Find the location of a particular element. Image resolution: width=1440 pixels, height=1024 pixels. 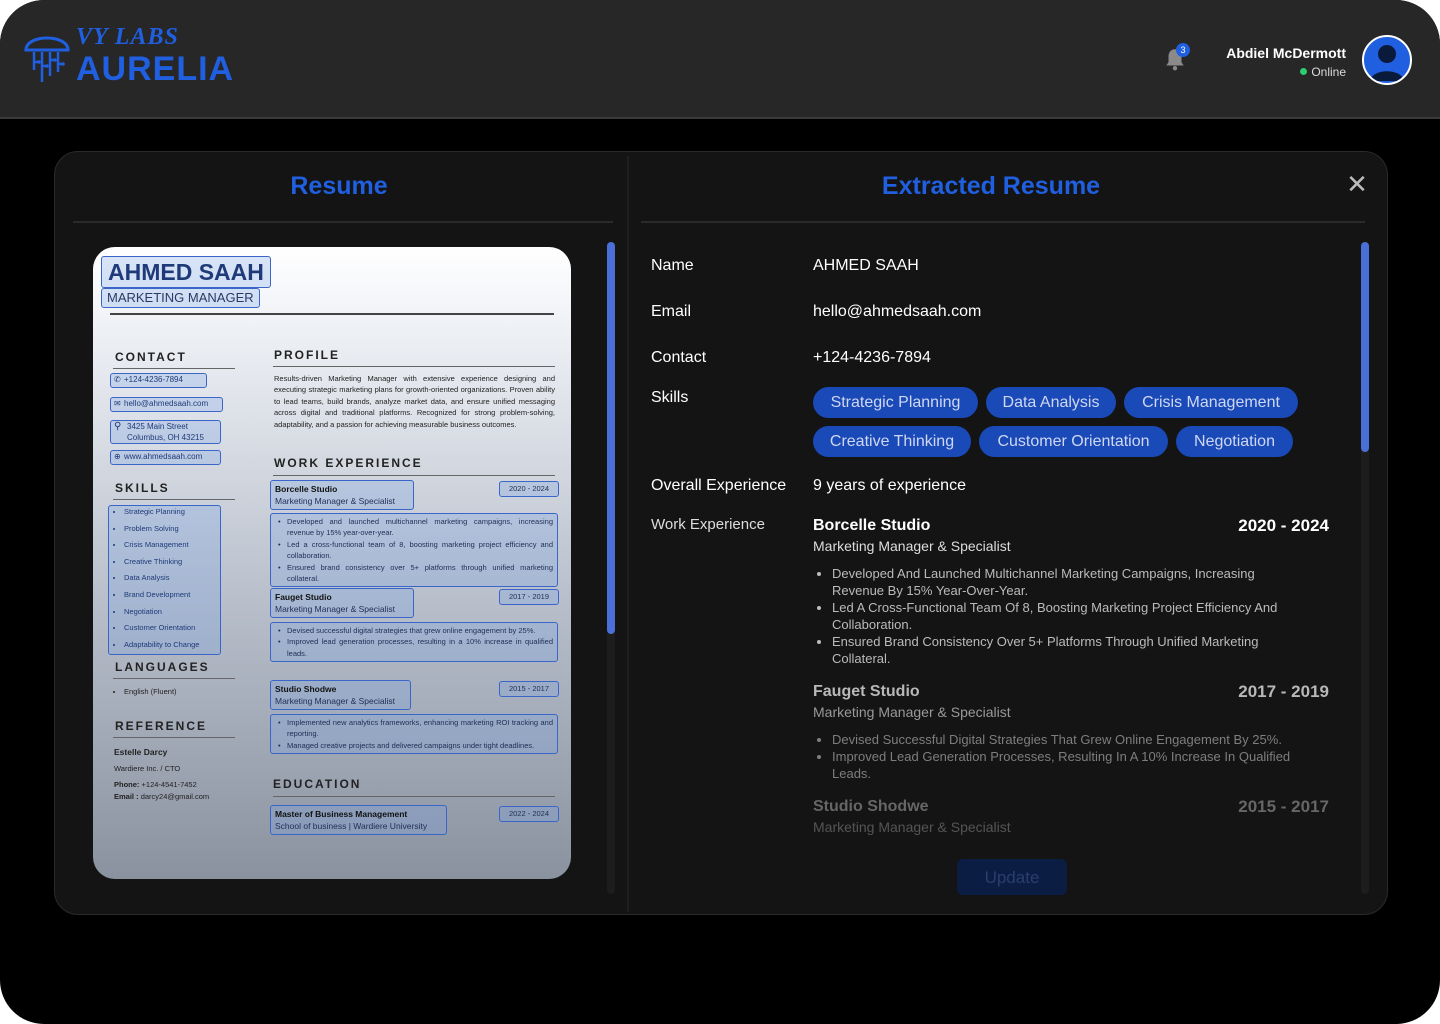

doc-edu-date: 2022 - 2024 is located at coordinates (529, 814).